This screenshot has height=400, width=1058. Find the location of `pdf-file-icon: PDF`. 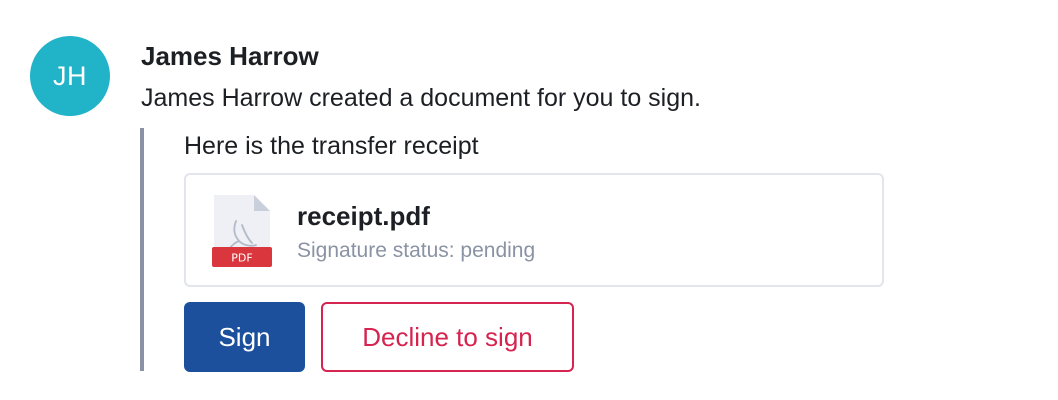

pdf-file-icon: PDF is located at coordinates (242, 231).